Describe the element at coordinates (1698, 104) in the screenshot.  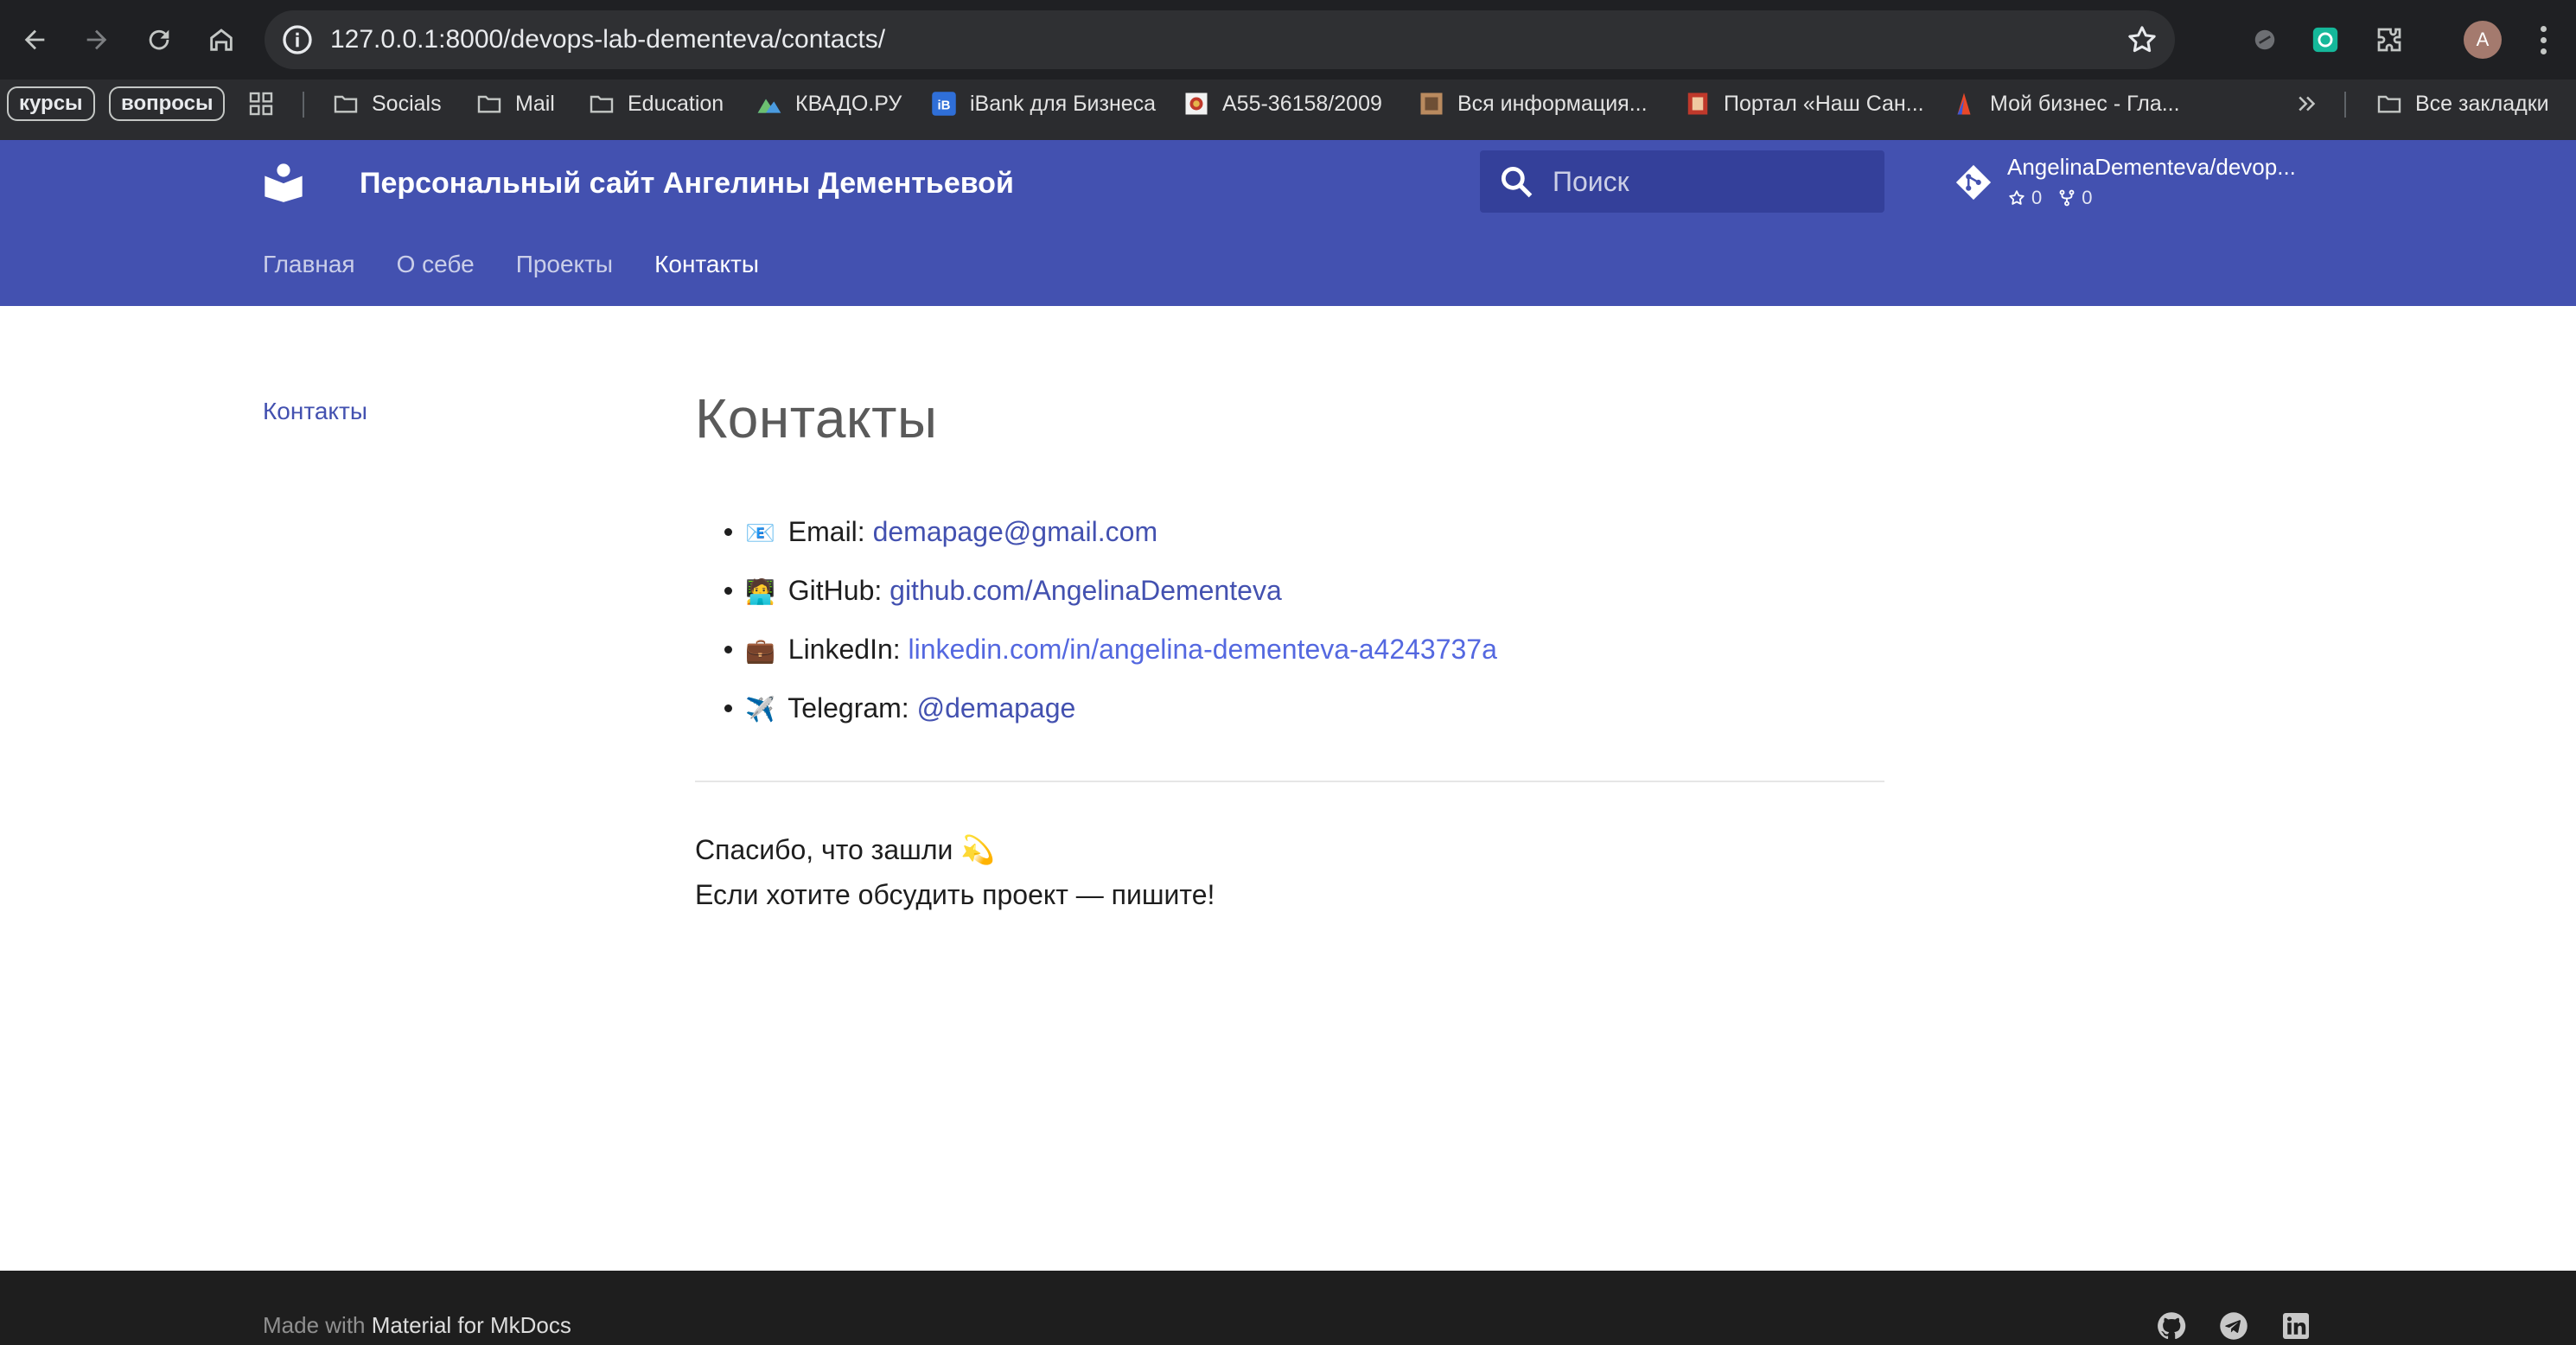
I see `portal-icon` at that location.